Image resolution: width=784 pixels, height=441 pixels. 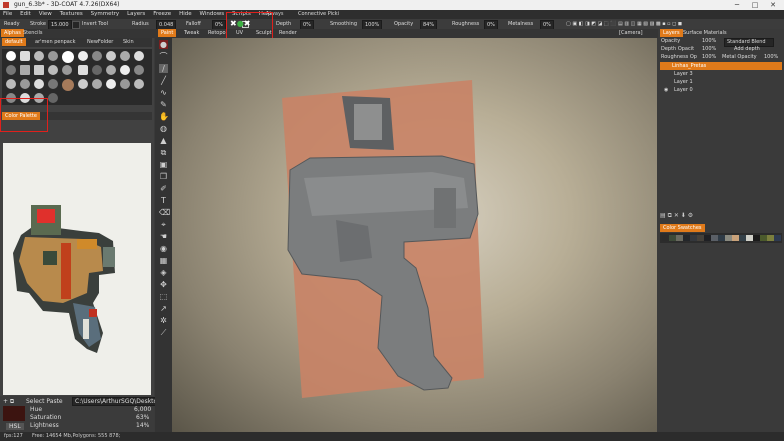 What do you see at coordinates (8, 402) in the screenshot?
I see `add-color-icon: + ⧉` at bounding box center [8, 402].